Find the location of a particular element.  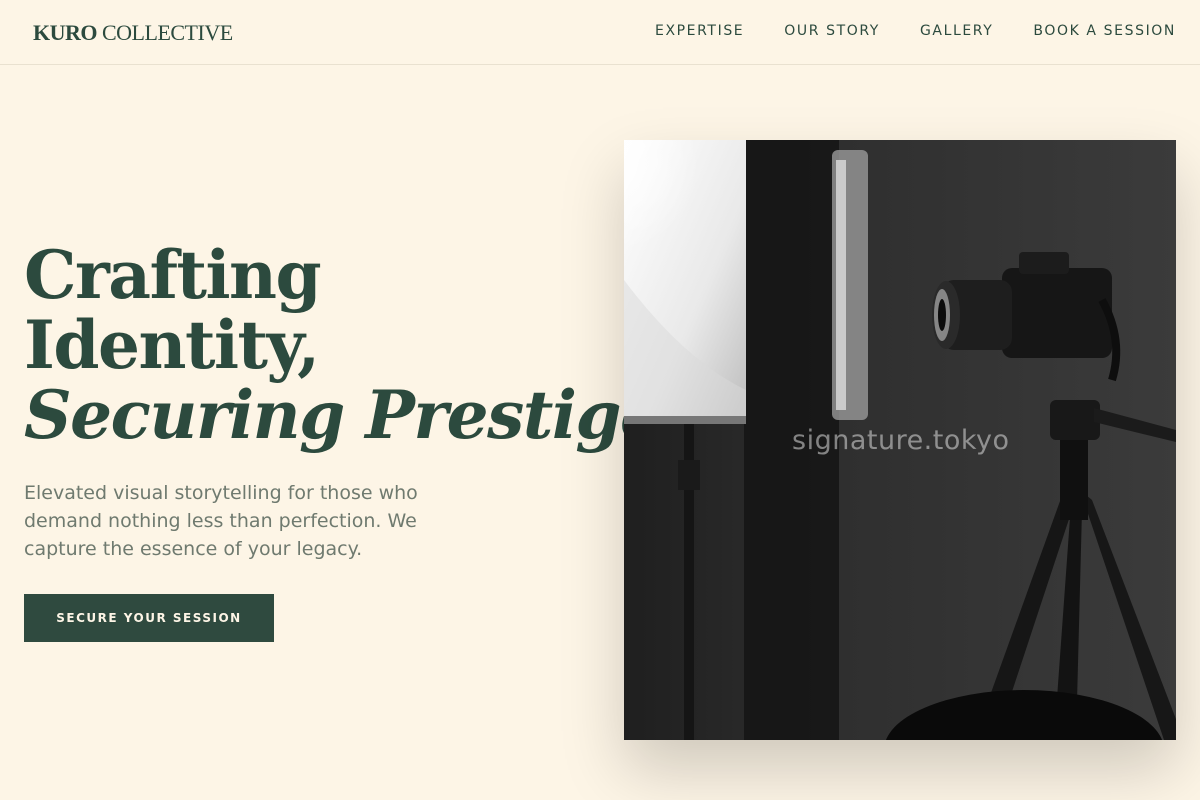

nav-link-expertise: EXPERTISE is located at coordinates (699, 31).